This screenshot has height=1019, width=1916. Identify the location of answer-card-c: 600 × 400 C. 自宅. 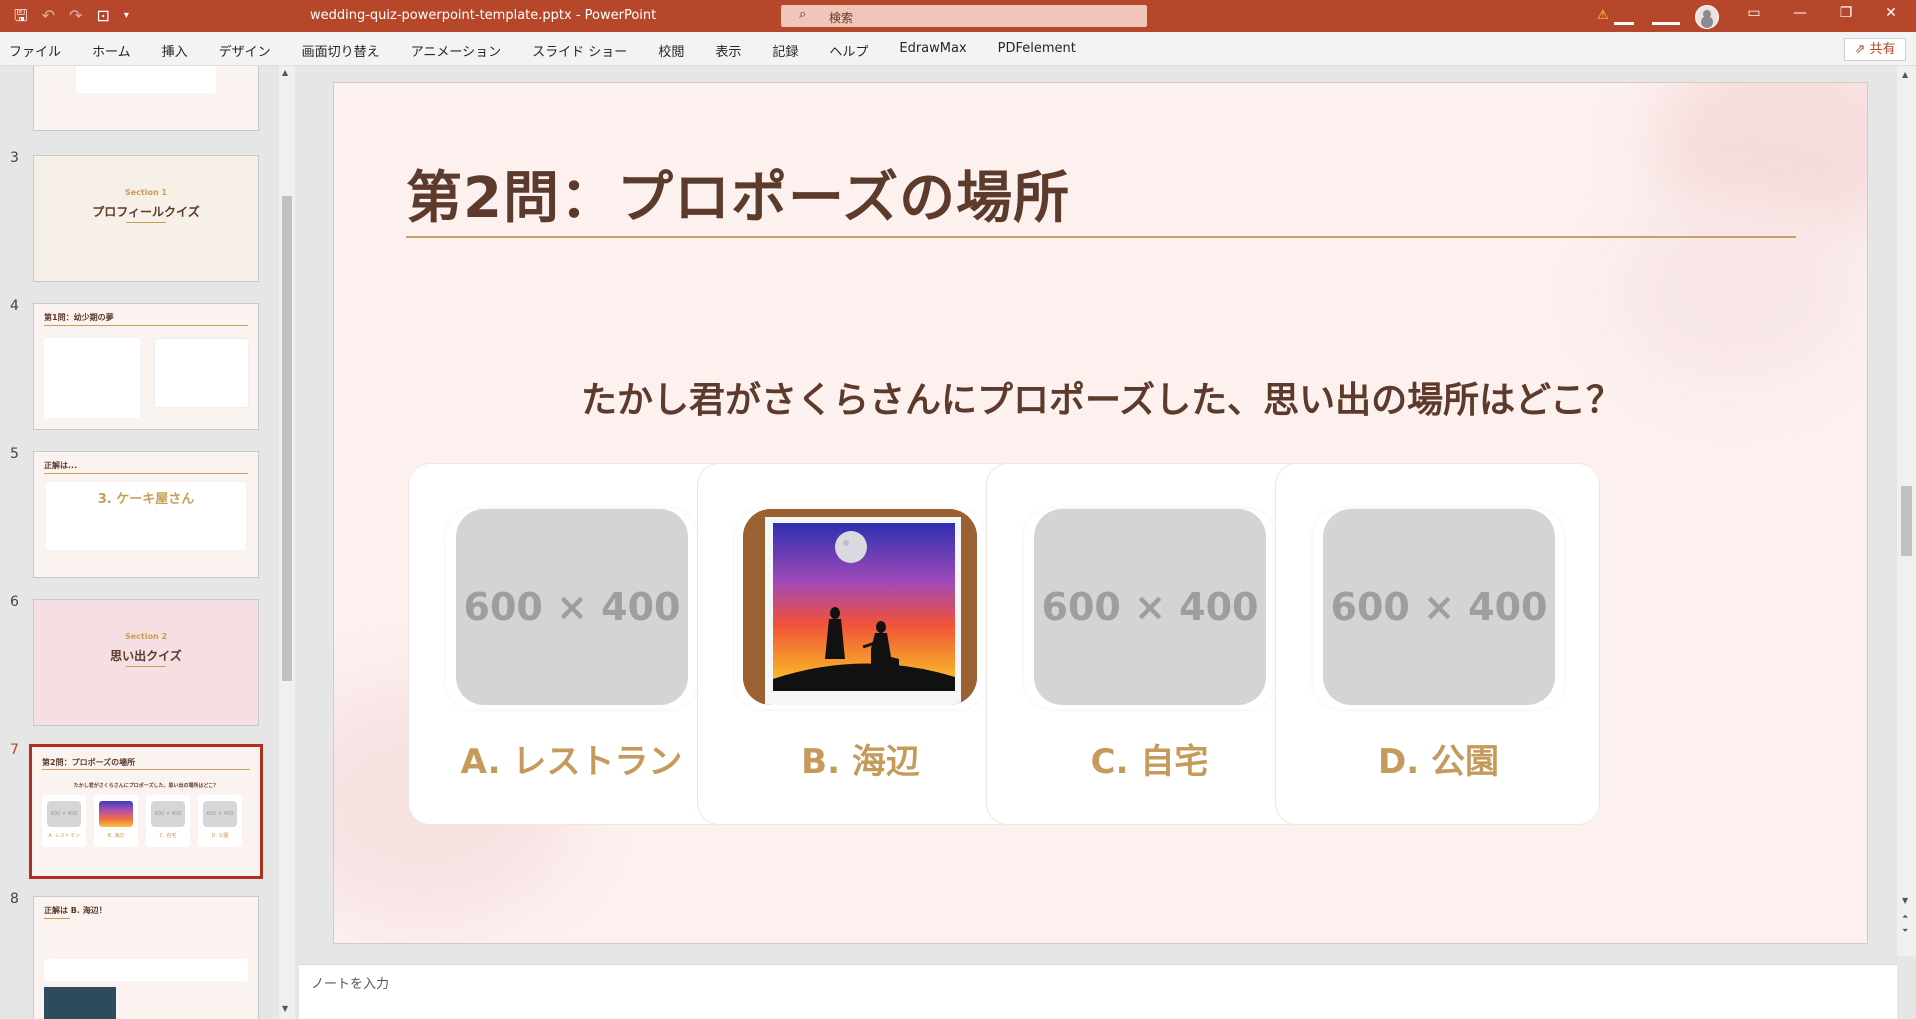
(1148, 644).